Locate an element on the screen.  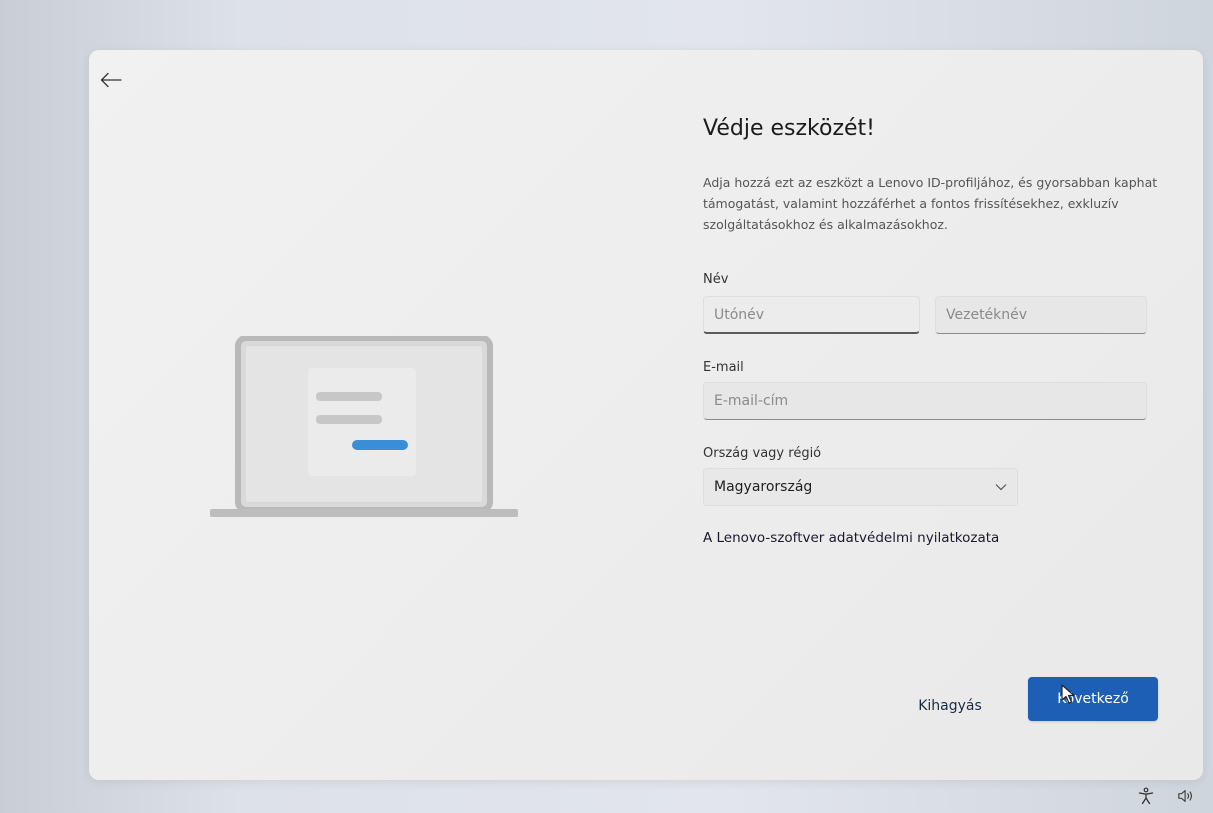
page-title: Védje eszközét! is located at coordinates (789, 128).